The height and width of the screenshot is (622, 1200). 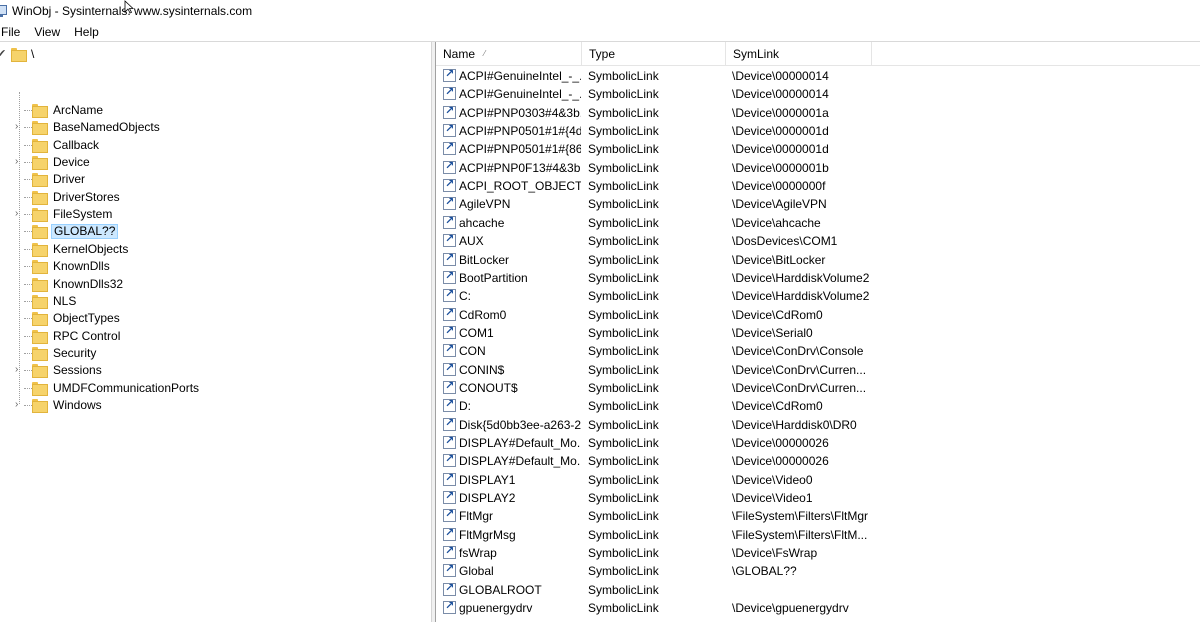 I want to click on cell-symlink: \Device\0000001d, so click(x=780, y=131).